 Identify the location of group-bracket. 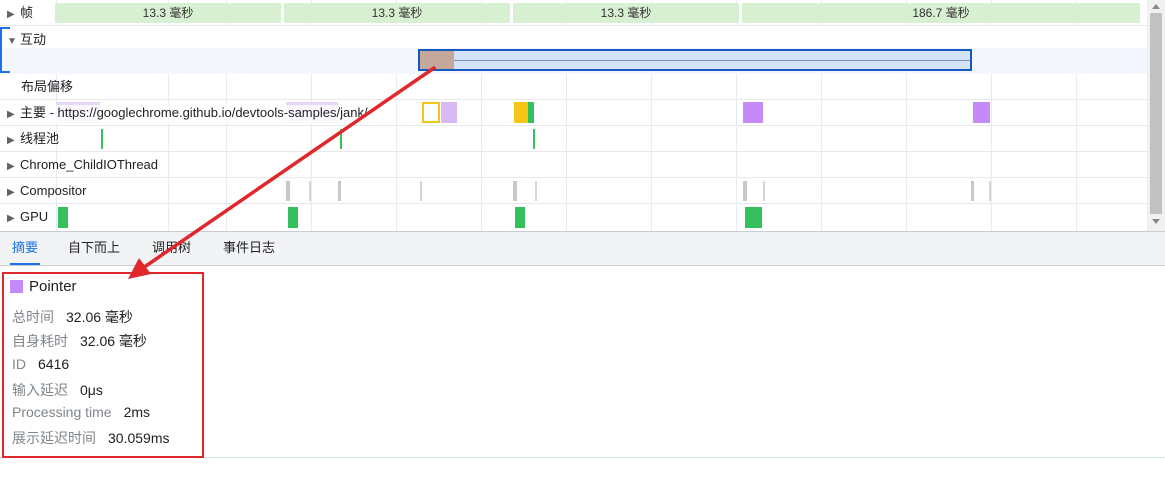
(5, 50).